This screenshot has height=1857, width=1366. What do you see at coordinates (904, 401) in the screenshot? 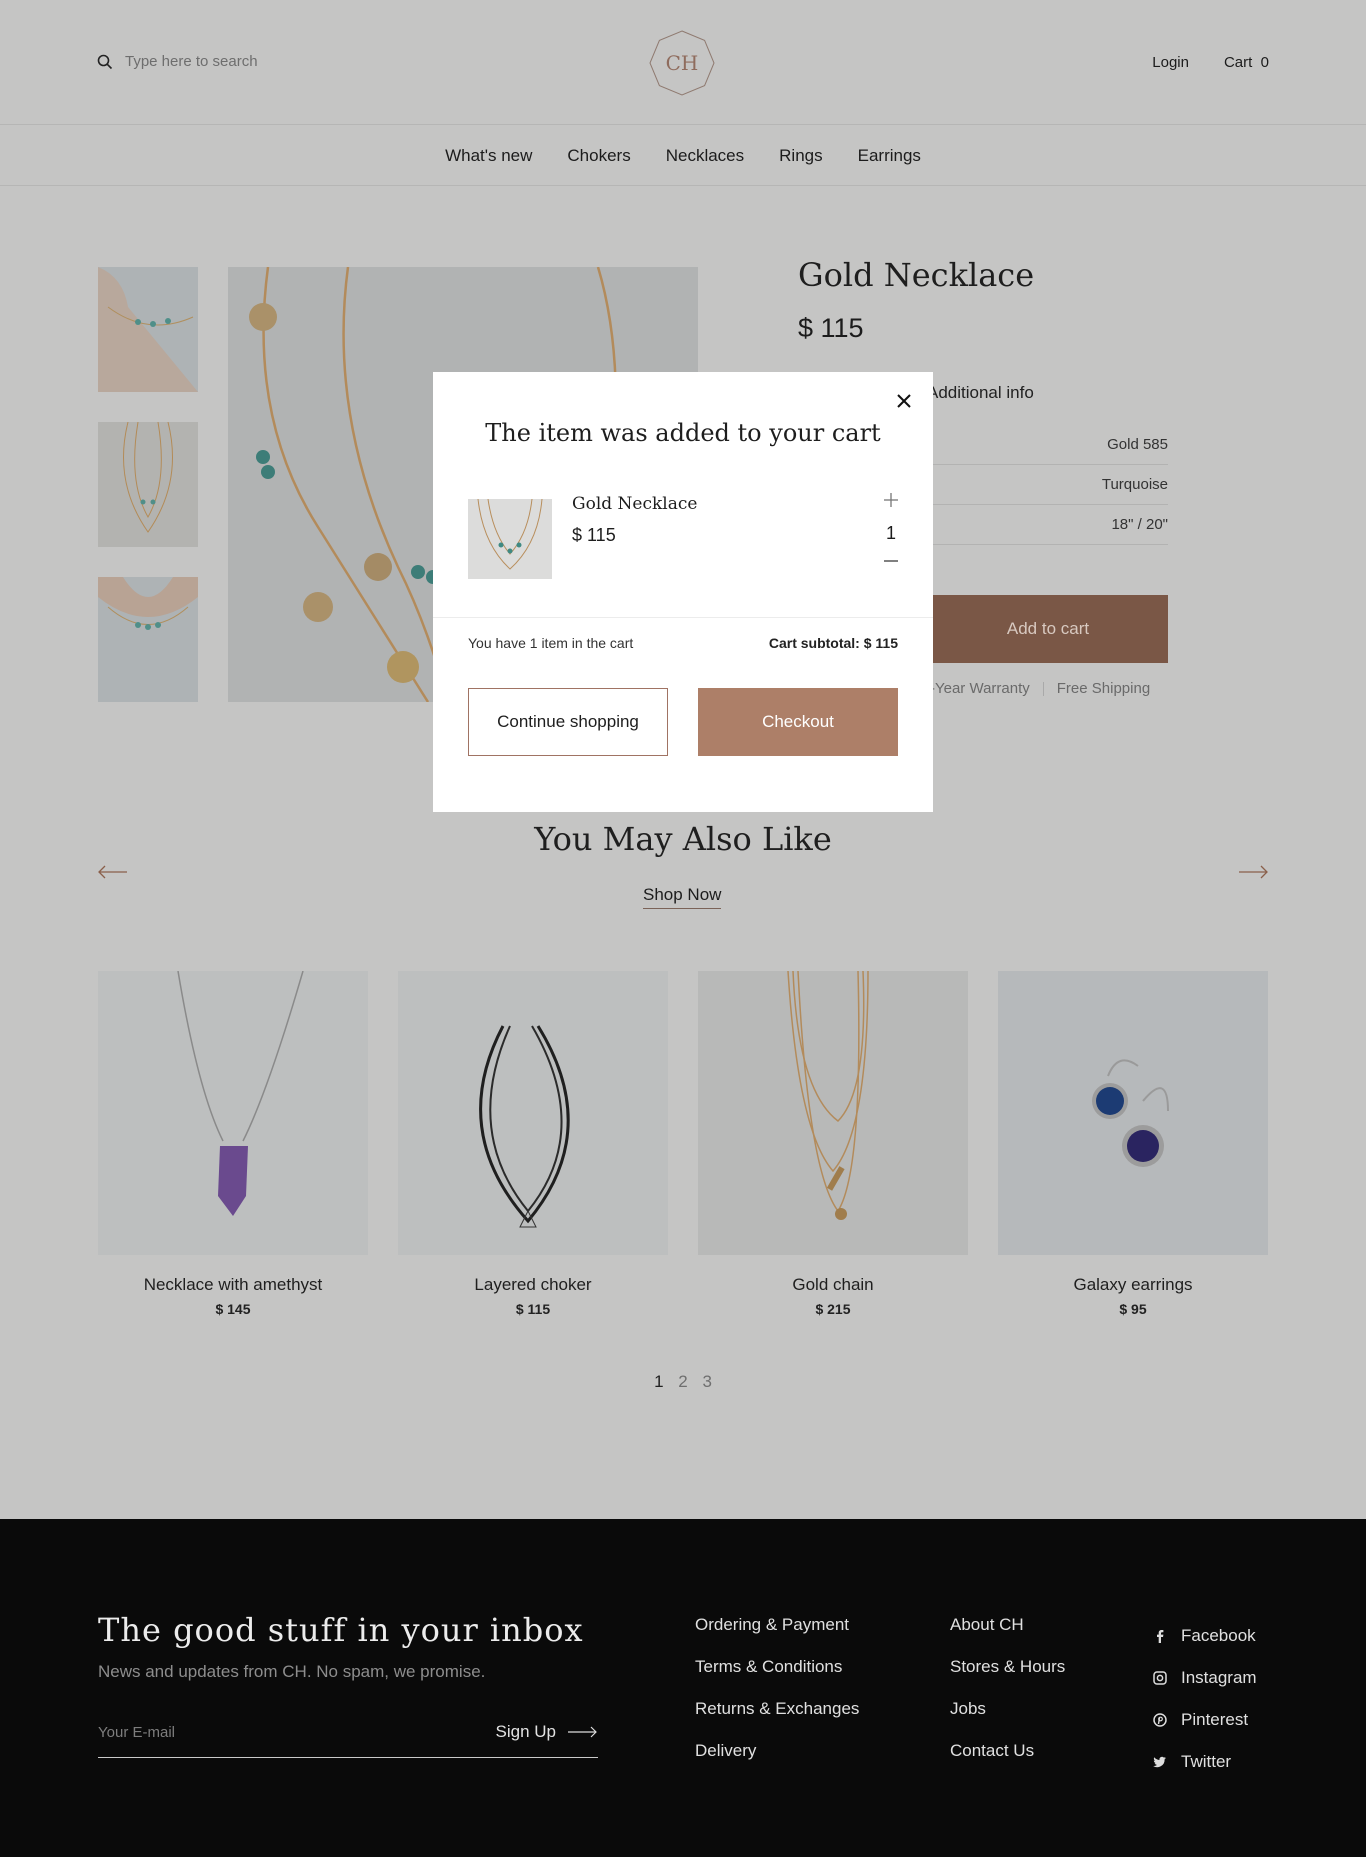
I see `close-icon` at bounding box center [904, 401].